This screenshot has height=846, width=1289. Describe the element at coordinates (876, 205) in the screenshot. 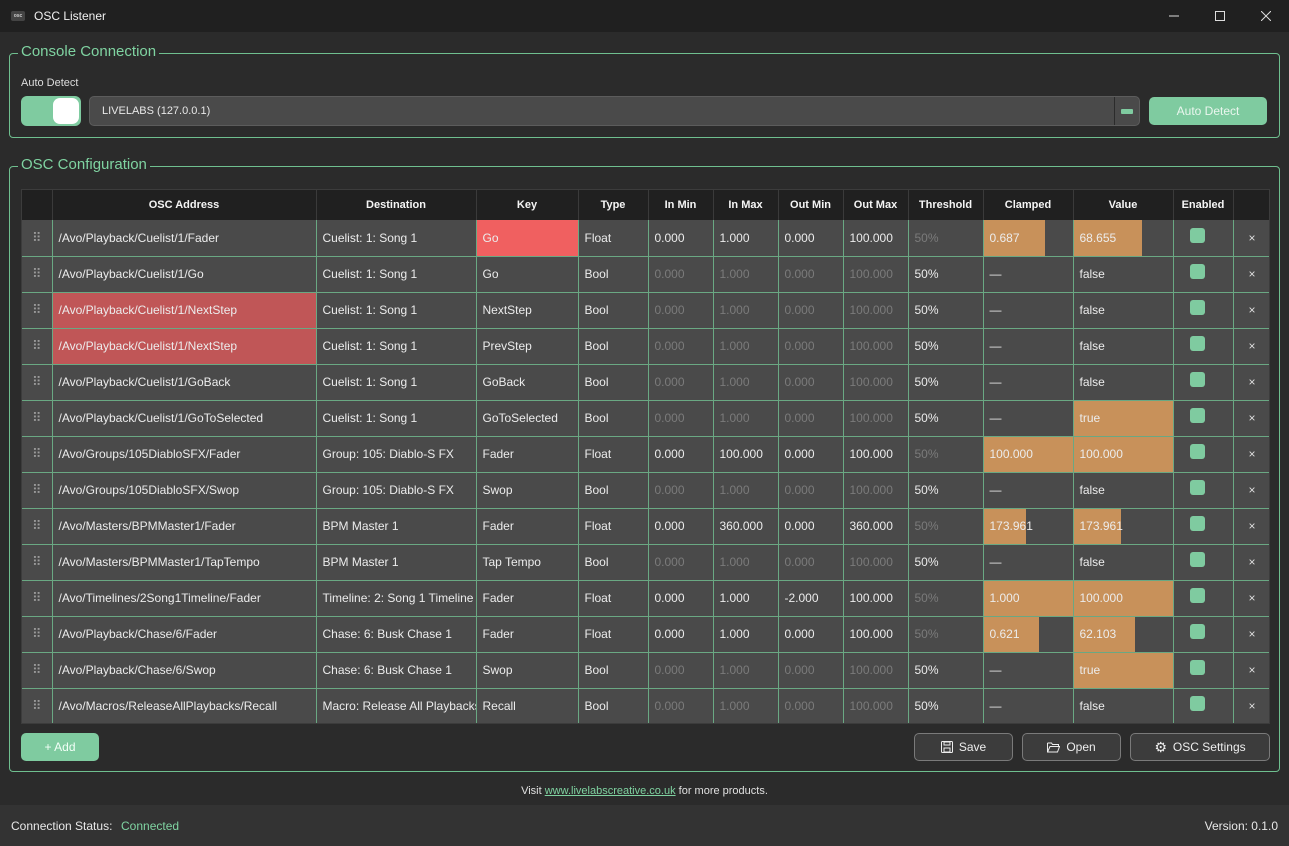

I see `column-header: Out Max` at that location.